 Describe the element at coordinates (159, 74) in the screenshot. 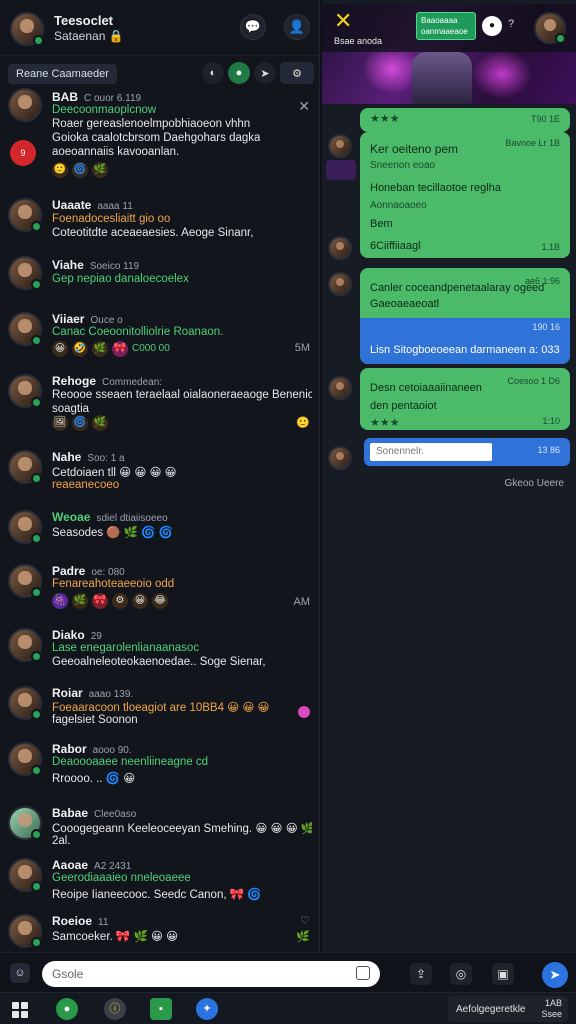

I see `left-toolbar: Reane Caamaeder ◐ ● ➤ ⚙` at that location.